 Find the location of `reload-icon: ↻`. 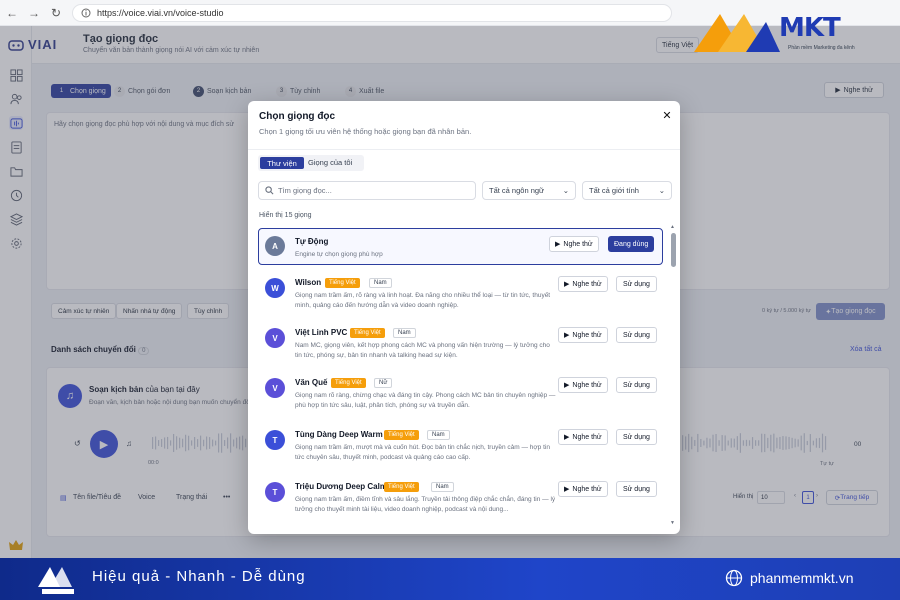

reload-icon: ↻ is located at coordinates (56, 13).